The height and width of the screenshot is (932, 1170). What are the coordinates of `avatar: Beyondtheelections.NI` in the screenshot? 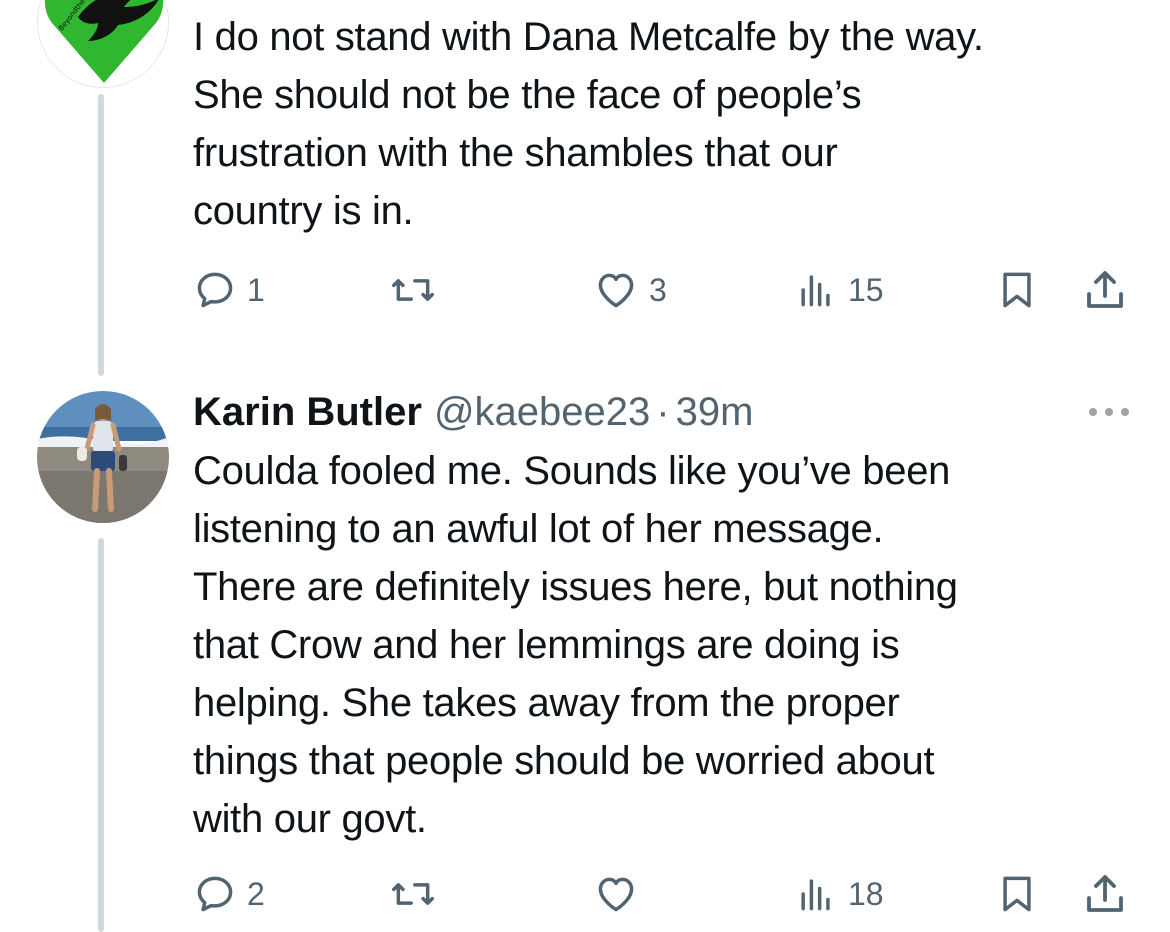 It's located at (103, 44).